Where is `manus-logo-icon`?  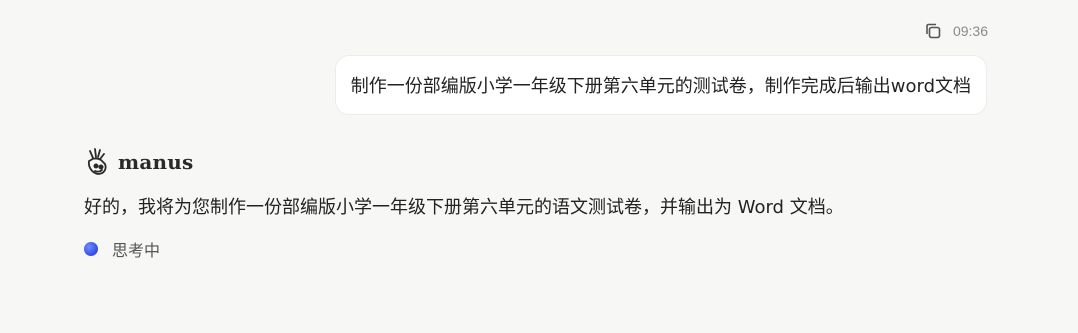 manus-logo-icon is located at coordinates (97, 162).